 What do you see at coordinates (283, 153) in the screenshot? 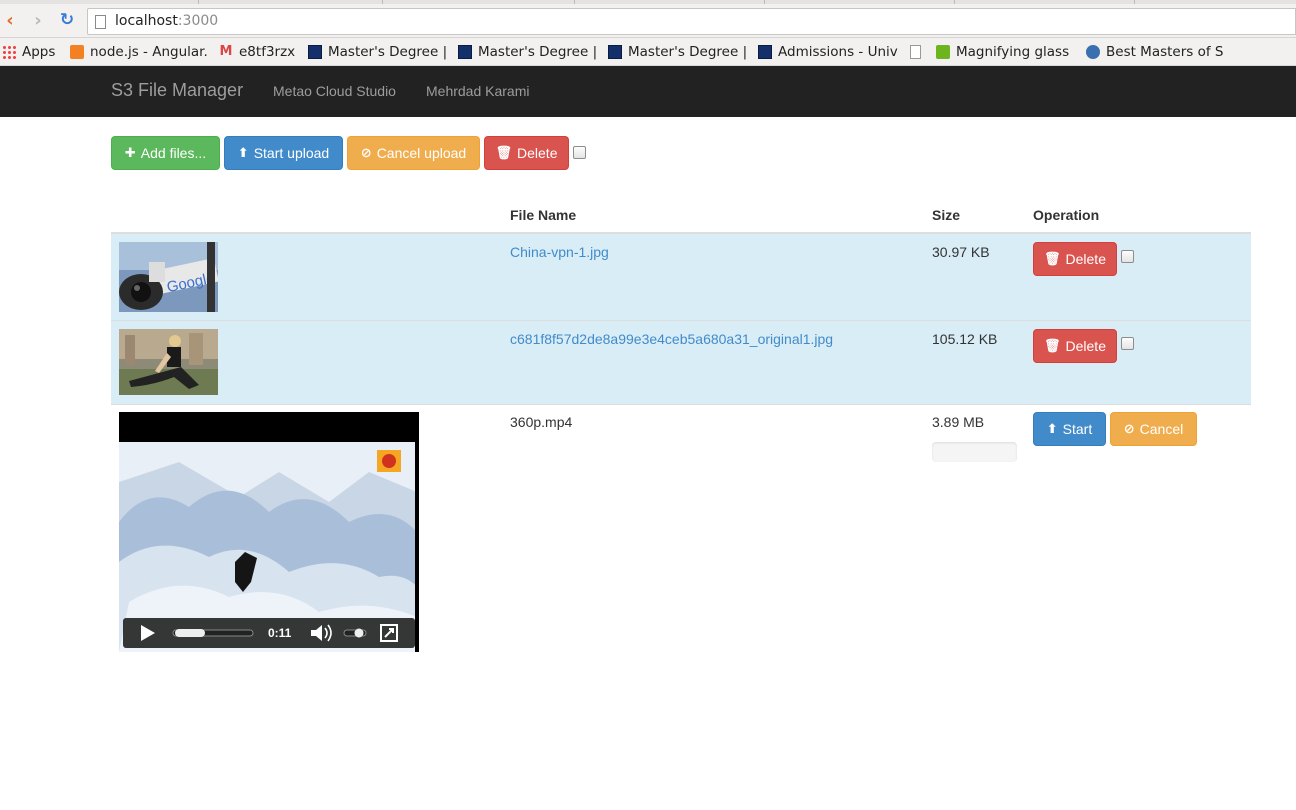
I see `start-upload-button: ⬆ Start upload` at bounding box center [283, 153].